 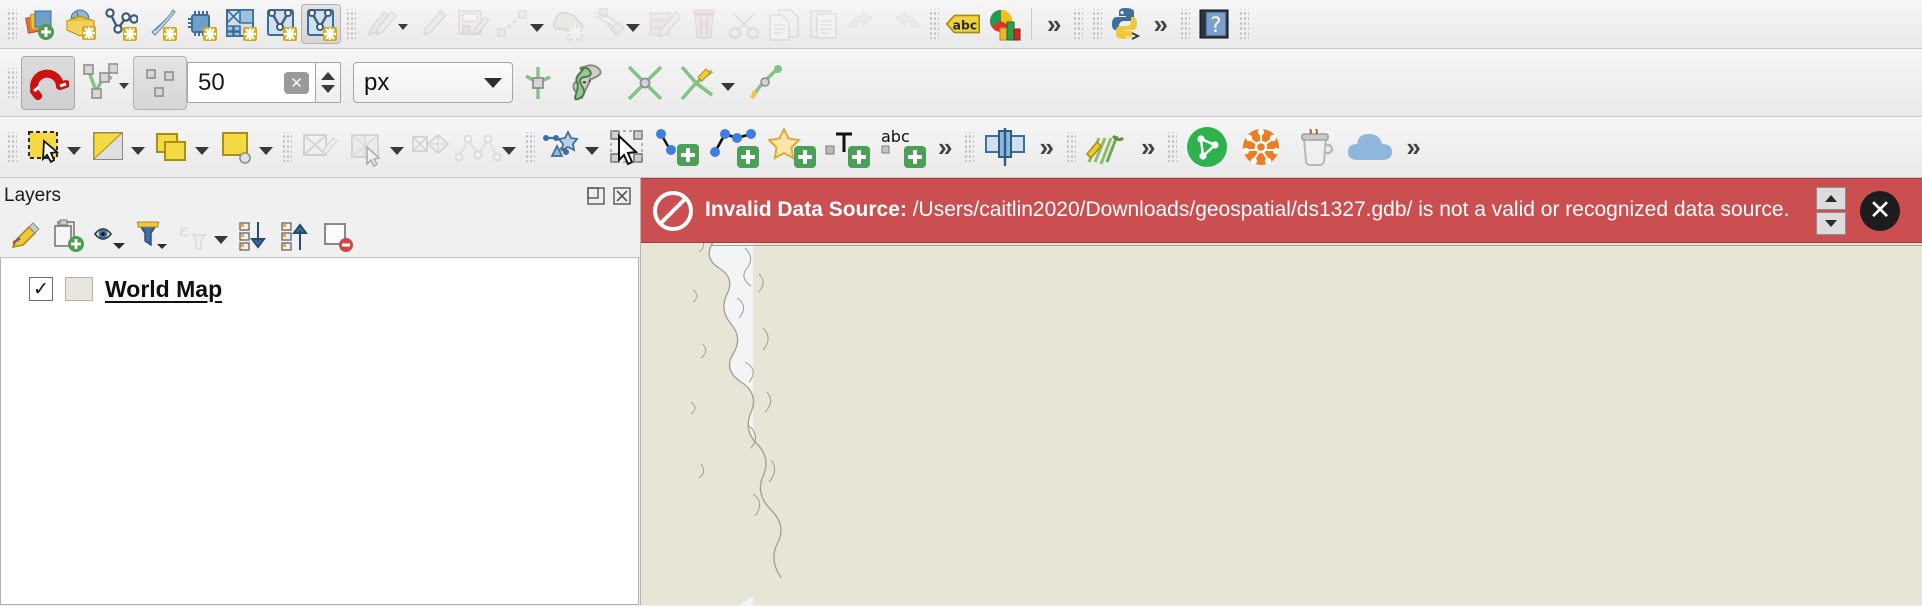 What do you see at coordinates (45, 147) in the screenshot?
I see `select-features-icon` at bounding box center [45, 147].